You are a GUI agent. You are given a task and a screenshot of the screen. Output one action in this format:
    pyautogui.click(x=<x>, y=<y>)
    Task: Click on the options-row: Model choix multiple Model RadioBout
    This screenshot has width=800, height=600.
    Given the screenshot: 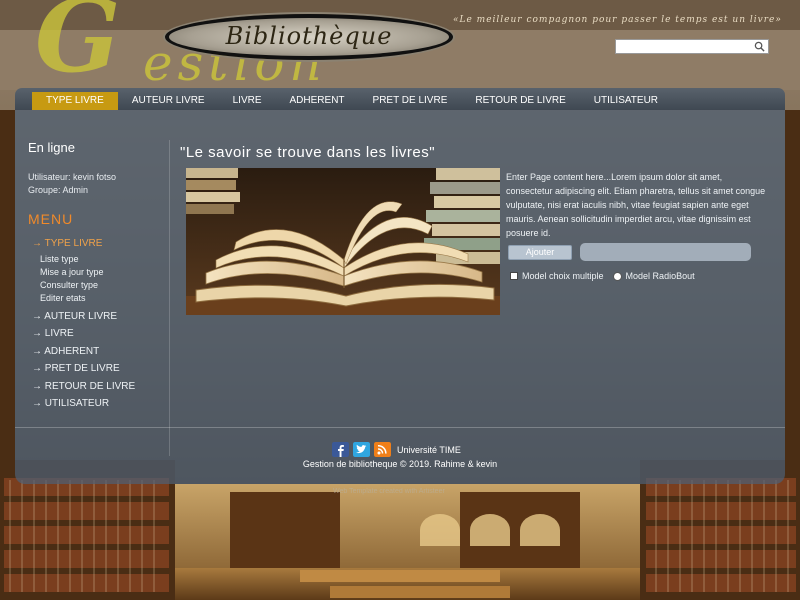 What is the action you would take?
    pyautogui.click(x=607, y=276)
    